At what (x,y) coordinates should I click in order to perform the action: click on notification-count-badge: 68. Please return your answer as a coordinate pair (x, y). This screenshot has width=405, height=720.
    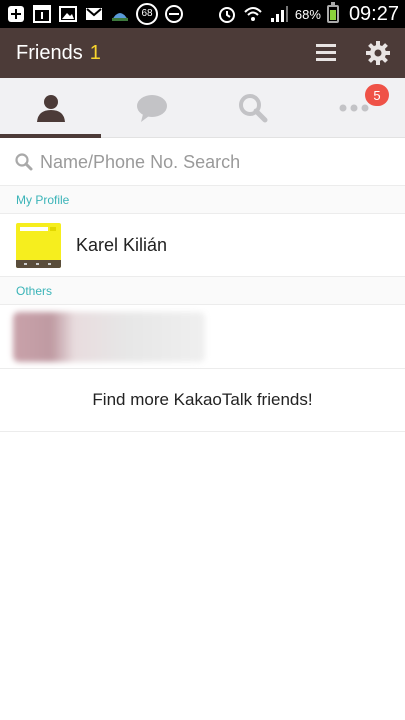
    Looking at the image, I should click on (147, 14).